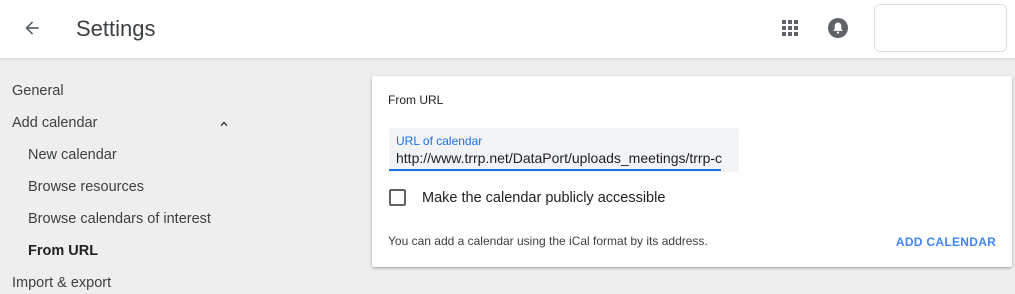 The width and height of the screenshot is (1015, 294). I want to click on back-button, so click(32, 28).